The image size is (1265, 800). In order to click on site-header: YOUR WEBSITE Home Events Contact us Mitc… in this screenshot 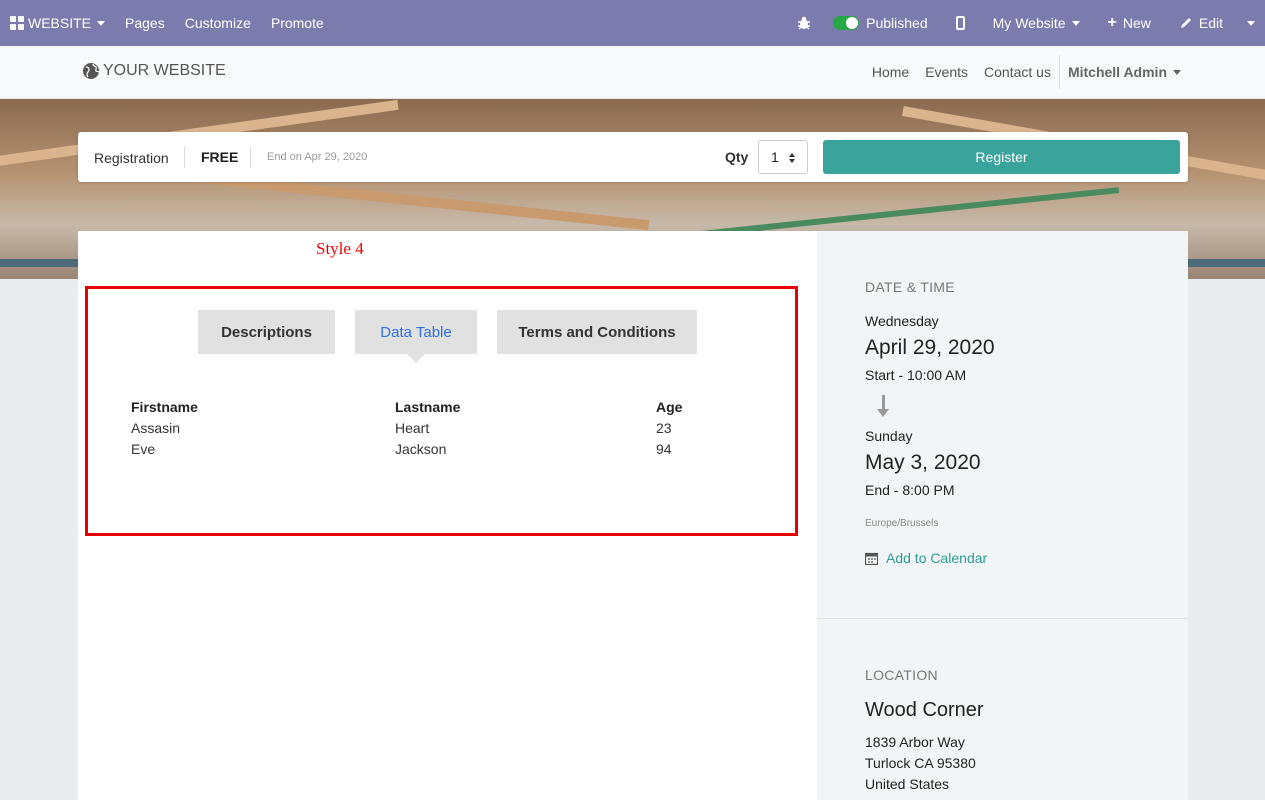, I will do `click(632, 72)`.